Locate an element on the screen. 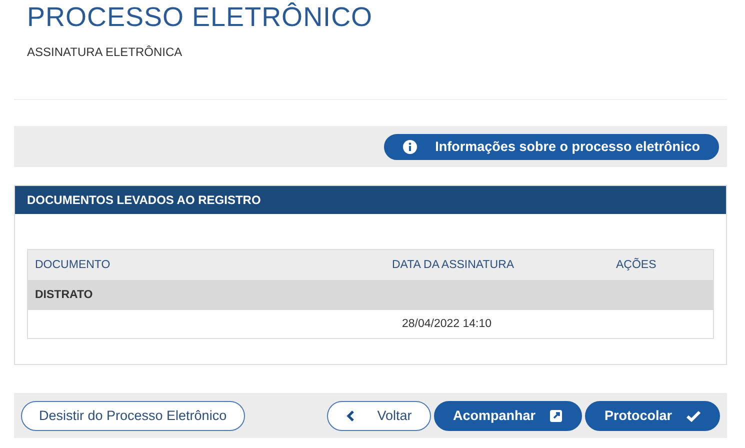 The width and height of the screenshot is (745, 448). chevron-left-icon is located at coordinates (351, 416).